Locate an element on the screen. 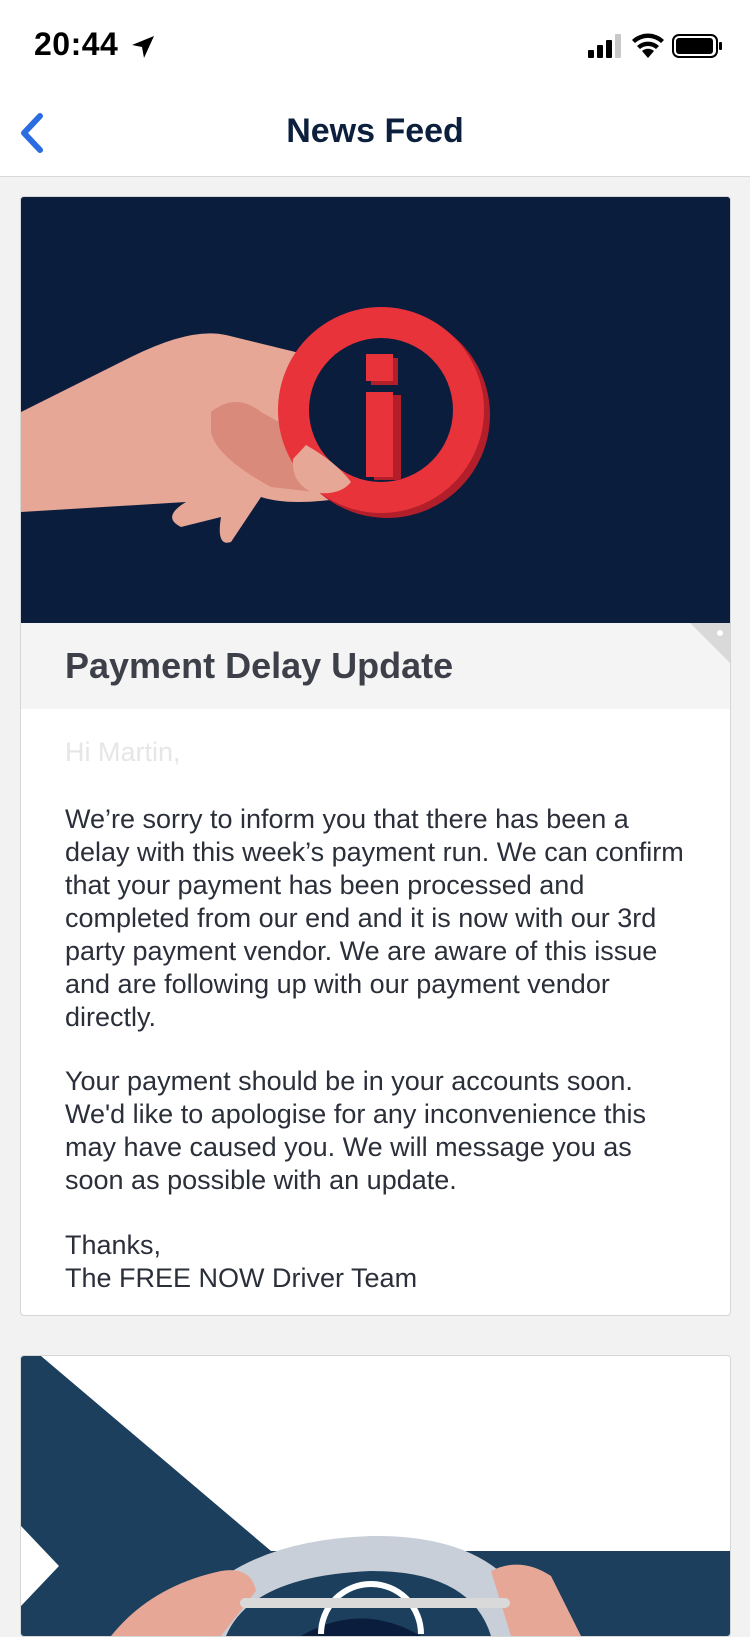 The image size is (750, 1637). article-signoff: Thanks, The FREE NOW Driver Team is located at coordinates (241, 1261).